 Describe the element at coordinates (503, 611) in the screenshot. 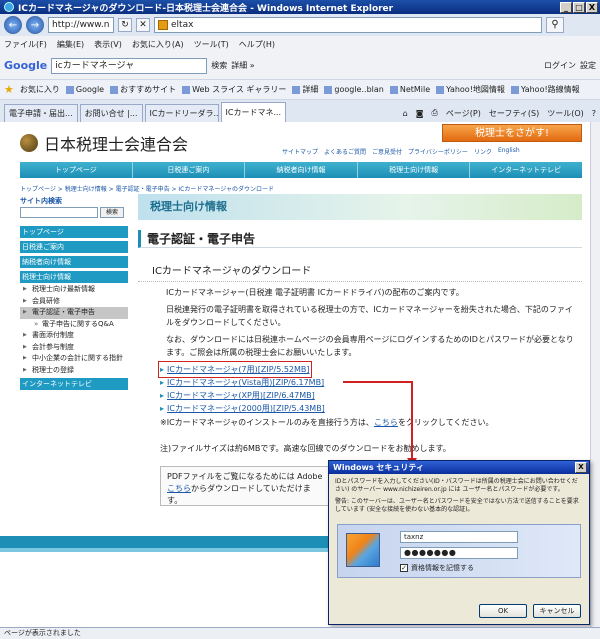

I see `ok-button: OK` at that location.